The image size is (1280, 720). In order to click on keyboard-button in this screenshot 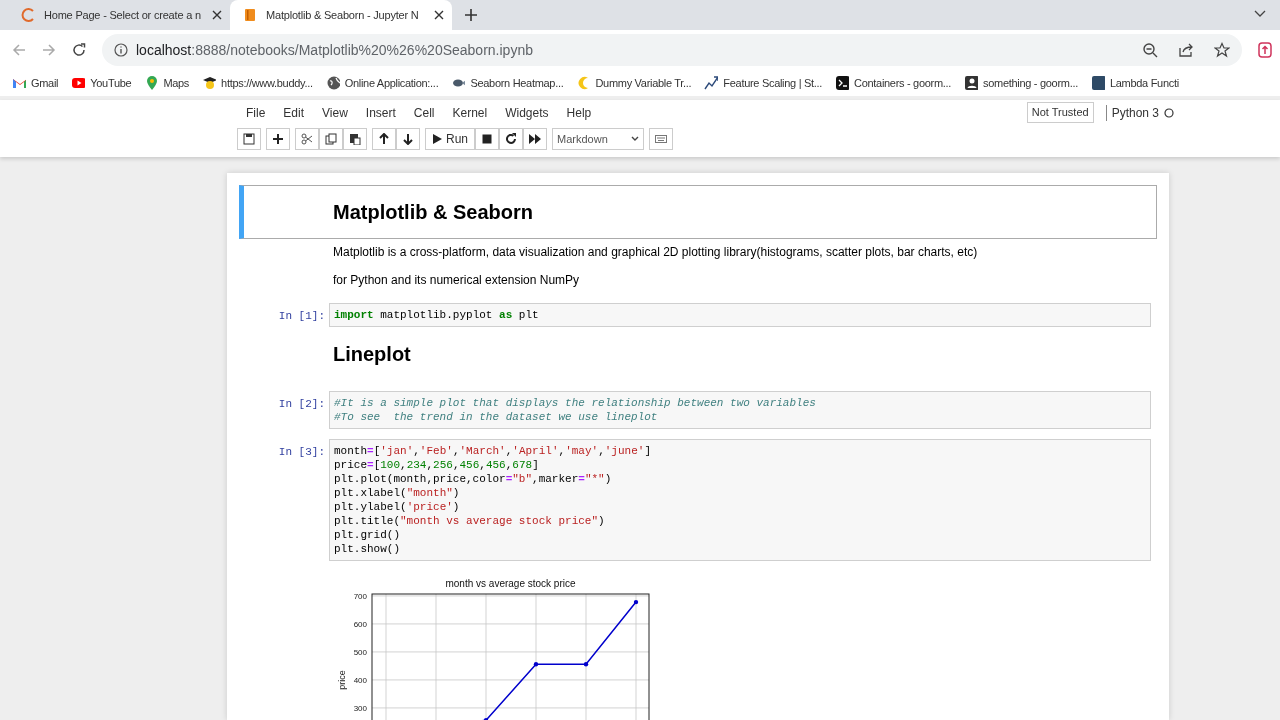, I will do `click(661, 139)`.